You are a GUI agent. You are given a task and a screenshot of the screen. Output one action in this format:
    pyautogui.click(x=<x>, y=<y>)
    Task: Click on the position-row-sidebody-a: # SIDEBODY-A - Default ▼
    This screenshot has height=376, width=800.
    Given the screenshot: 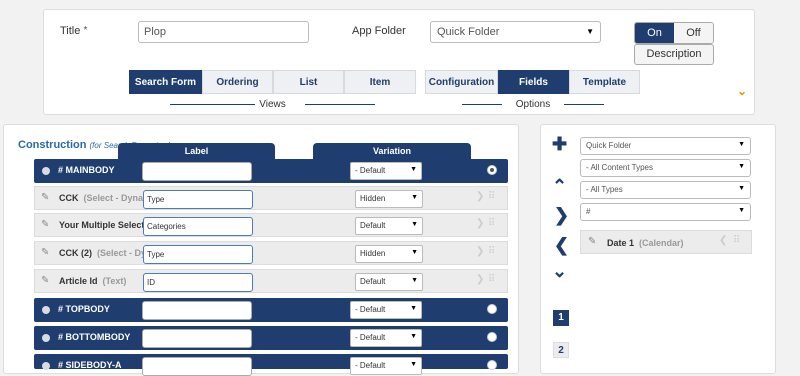 What is the action you would take?
    pyautogui.click(x=271, y=365)
    